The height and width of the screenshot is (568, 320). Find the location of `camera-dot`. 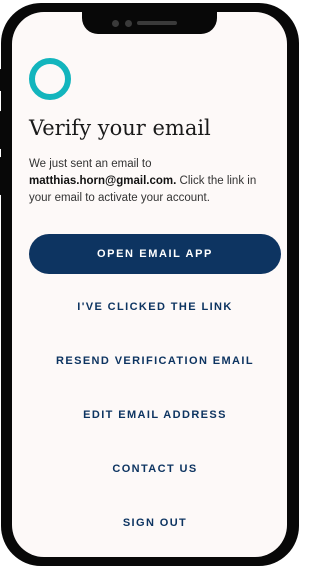

camera-dot is located at coordinates (115, 23).